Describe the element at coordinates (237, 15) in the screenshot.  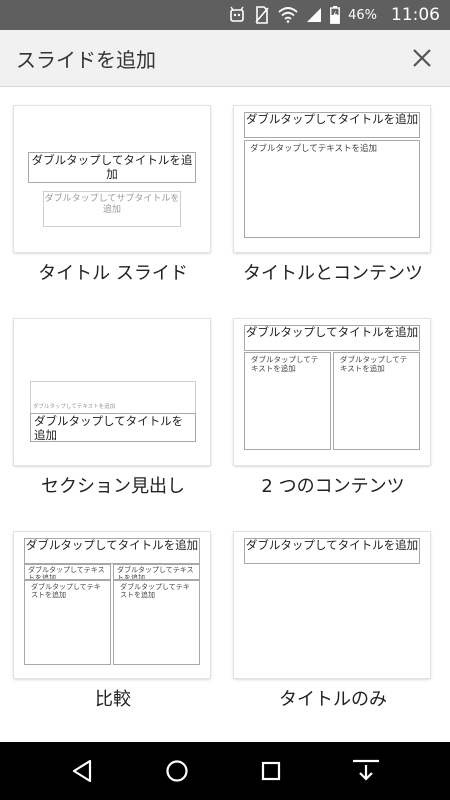
I see `android-debug-icon` at that location.